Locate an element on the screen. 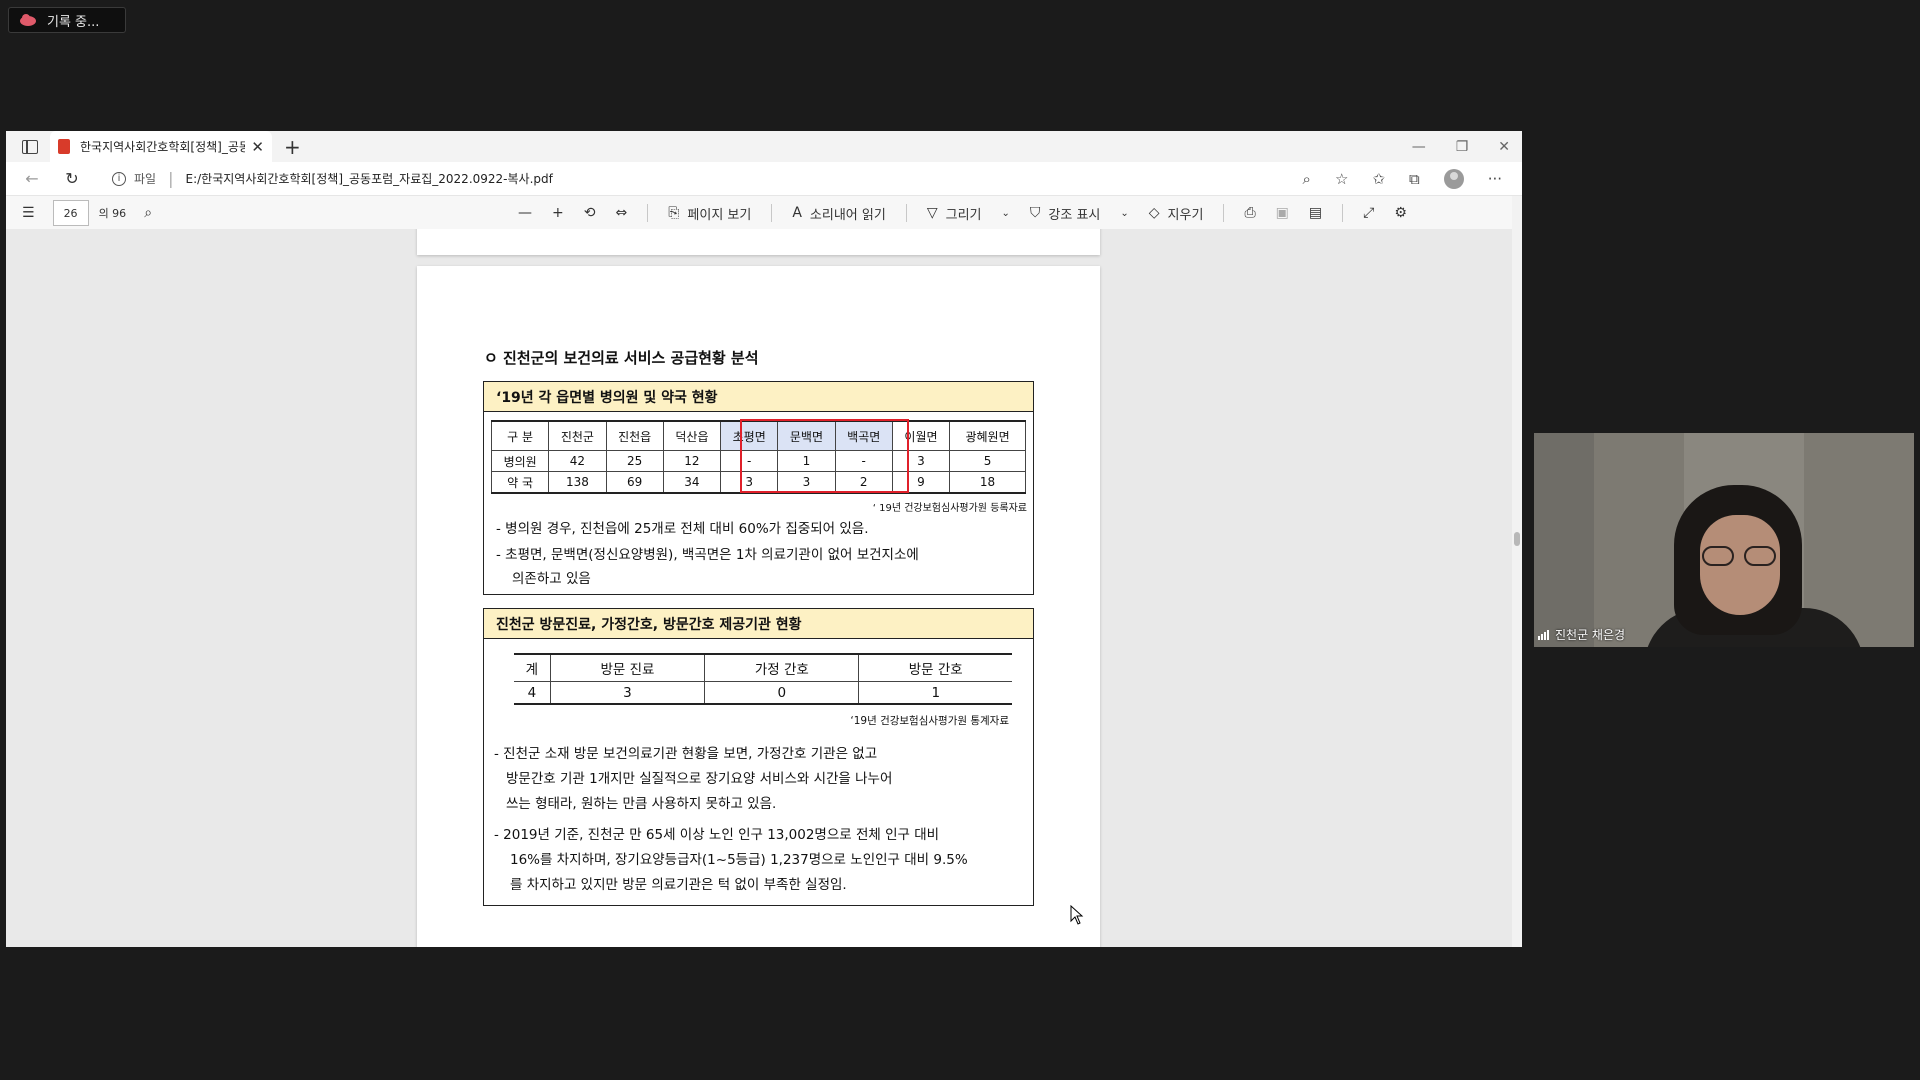 This screenshot has height=1080, width=1920. table-header: 초평면 is located at coordinates (749, 435).